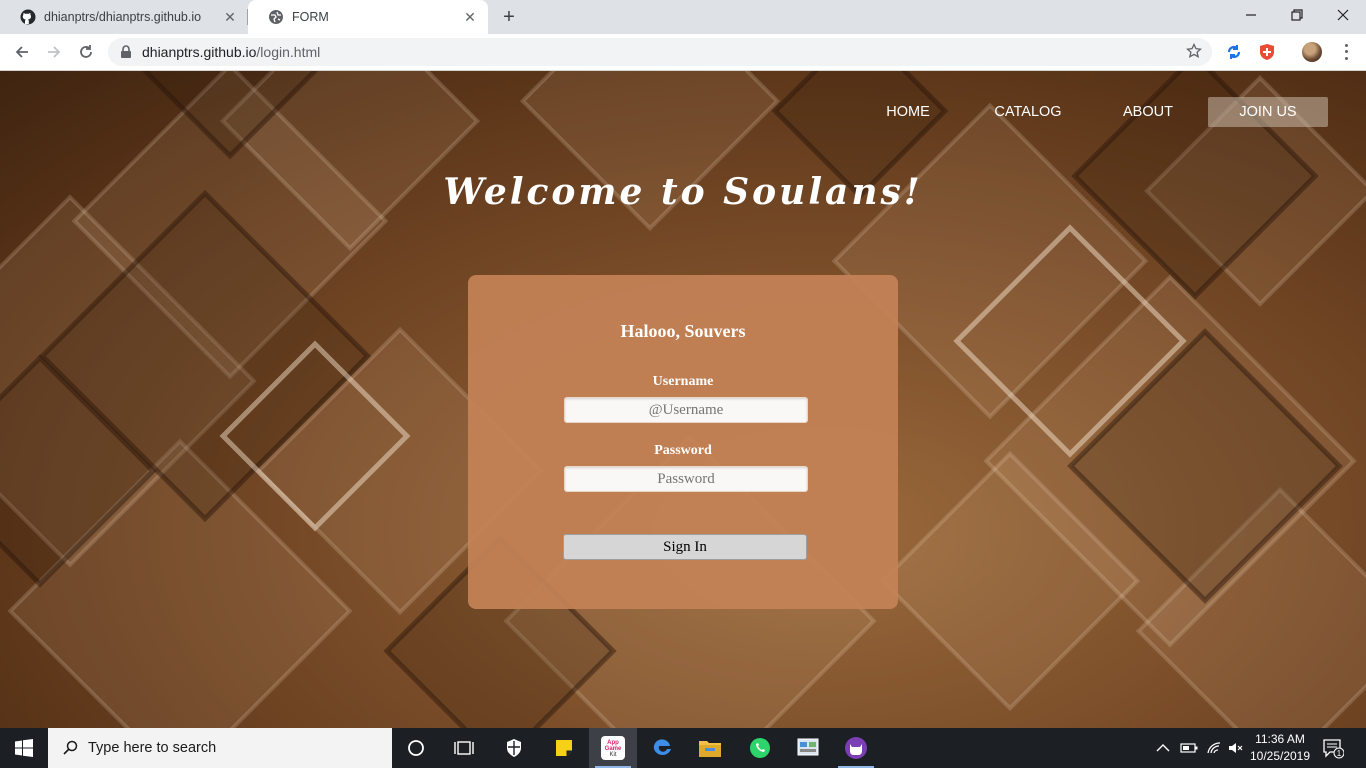 The width and height of the screenshot is (1366, 768). Describe the element at coordinates (1214, 748) in the screenshot. I see `wifi-icon` at that location.